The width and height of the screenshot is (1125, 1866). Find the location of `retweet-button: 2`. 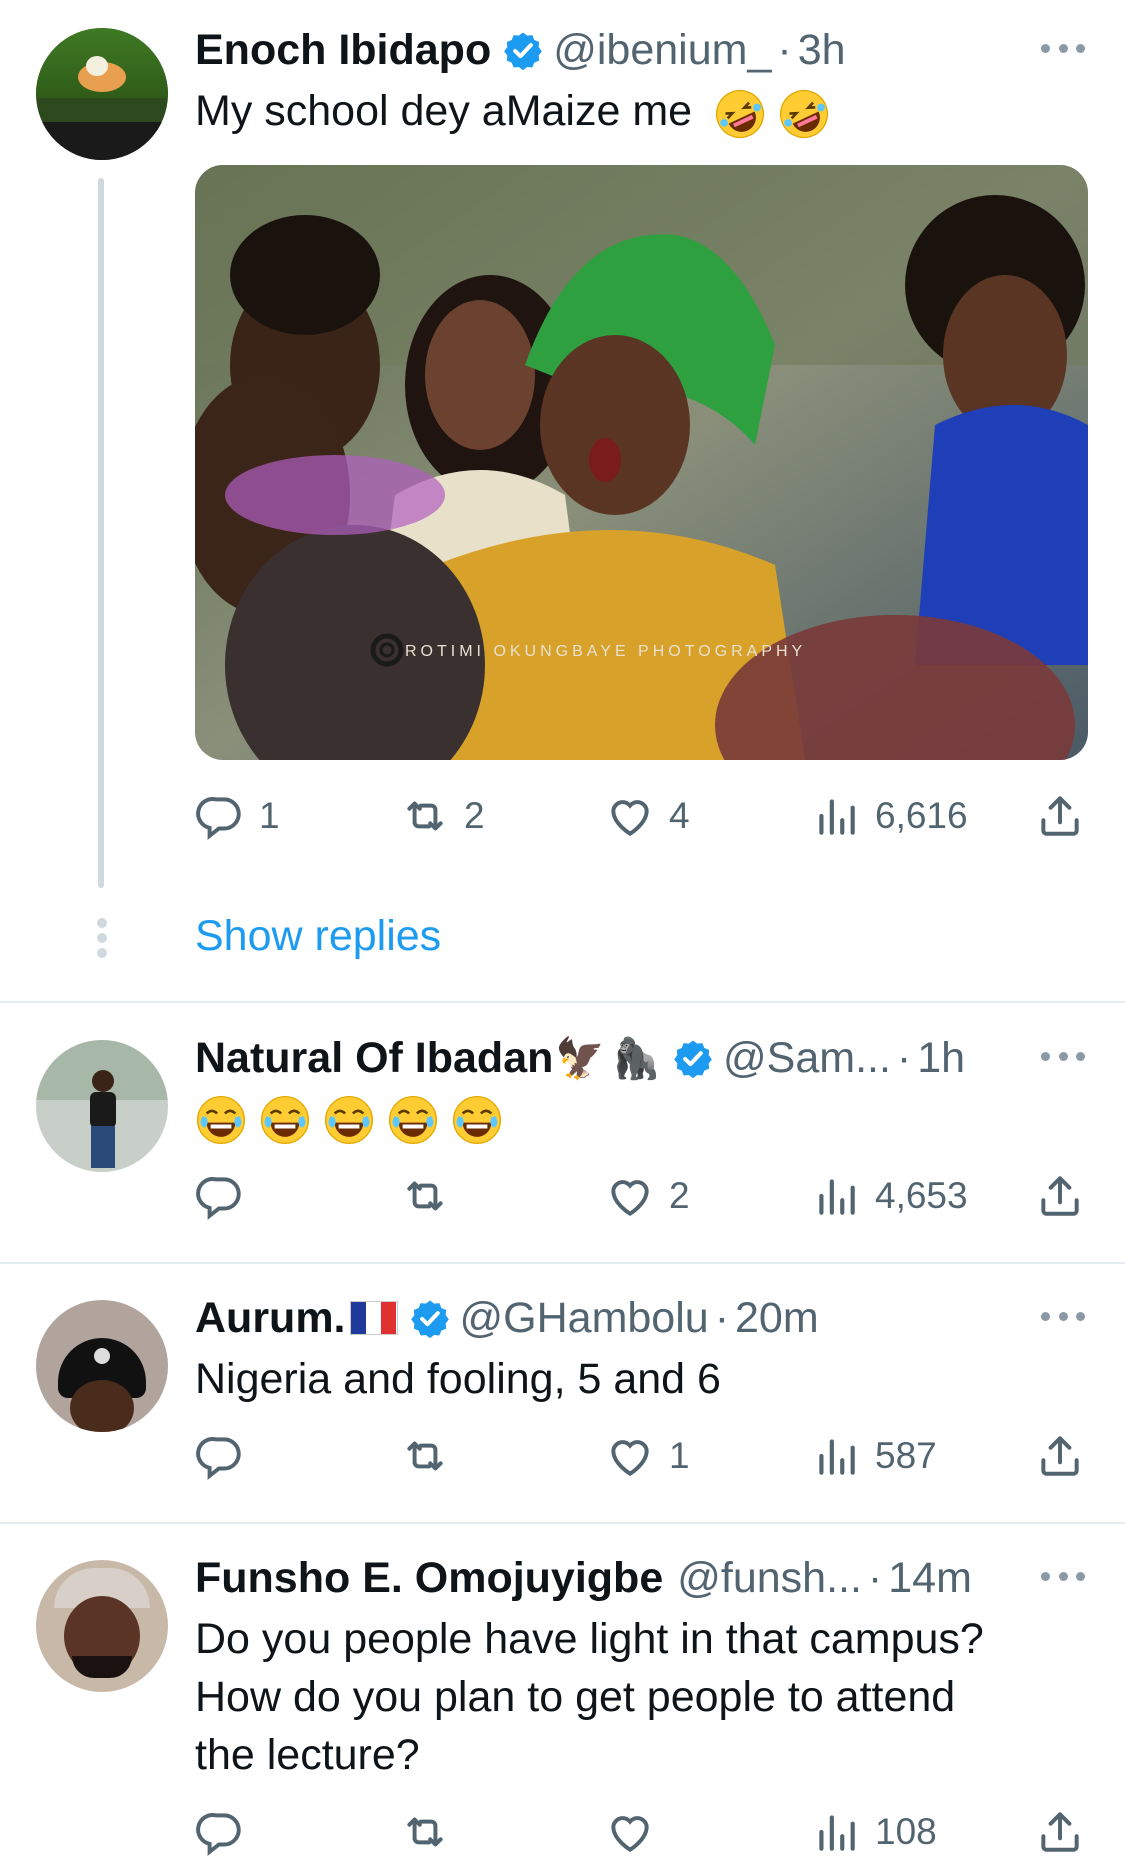

retweet-button: 2 is located at coordinates (442, 816).